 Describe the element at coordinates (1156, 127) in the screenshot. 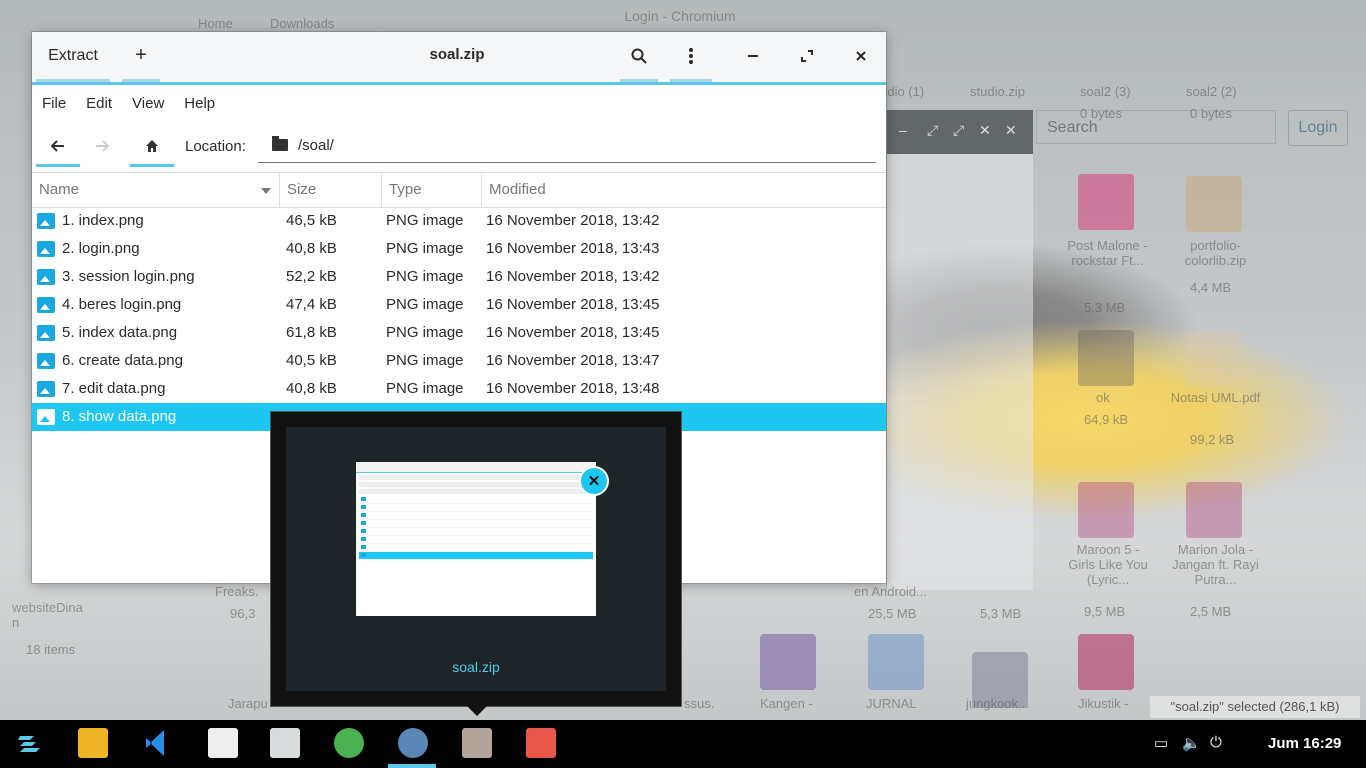

I see `background-search-field: Search` at that location.